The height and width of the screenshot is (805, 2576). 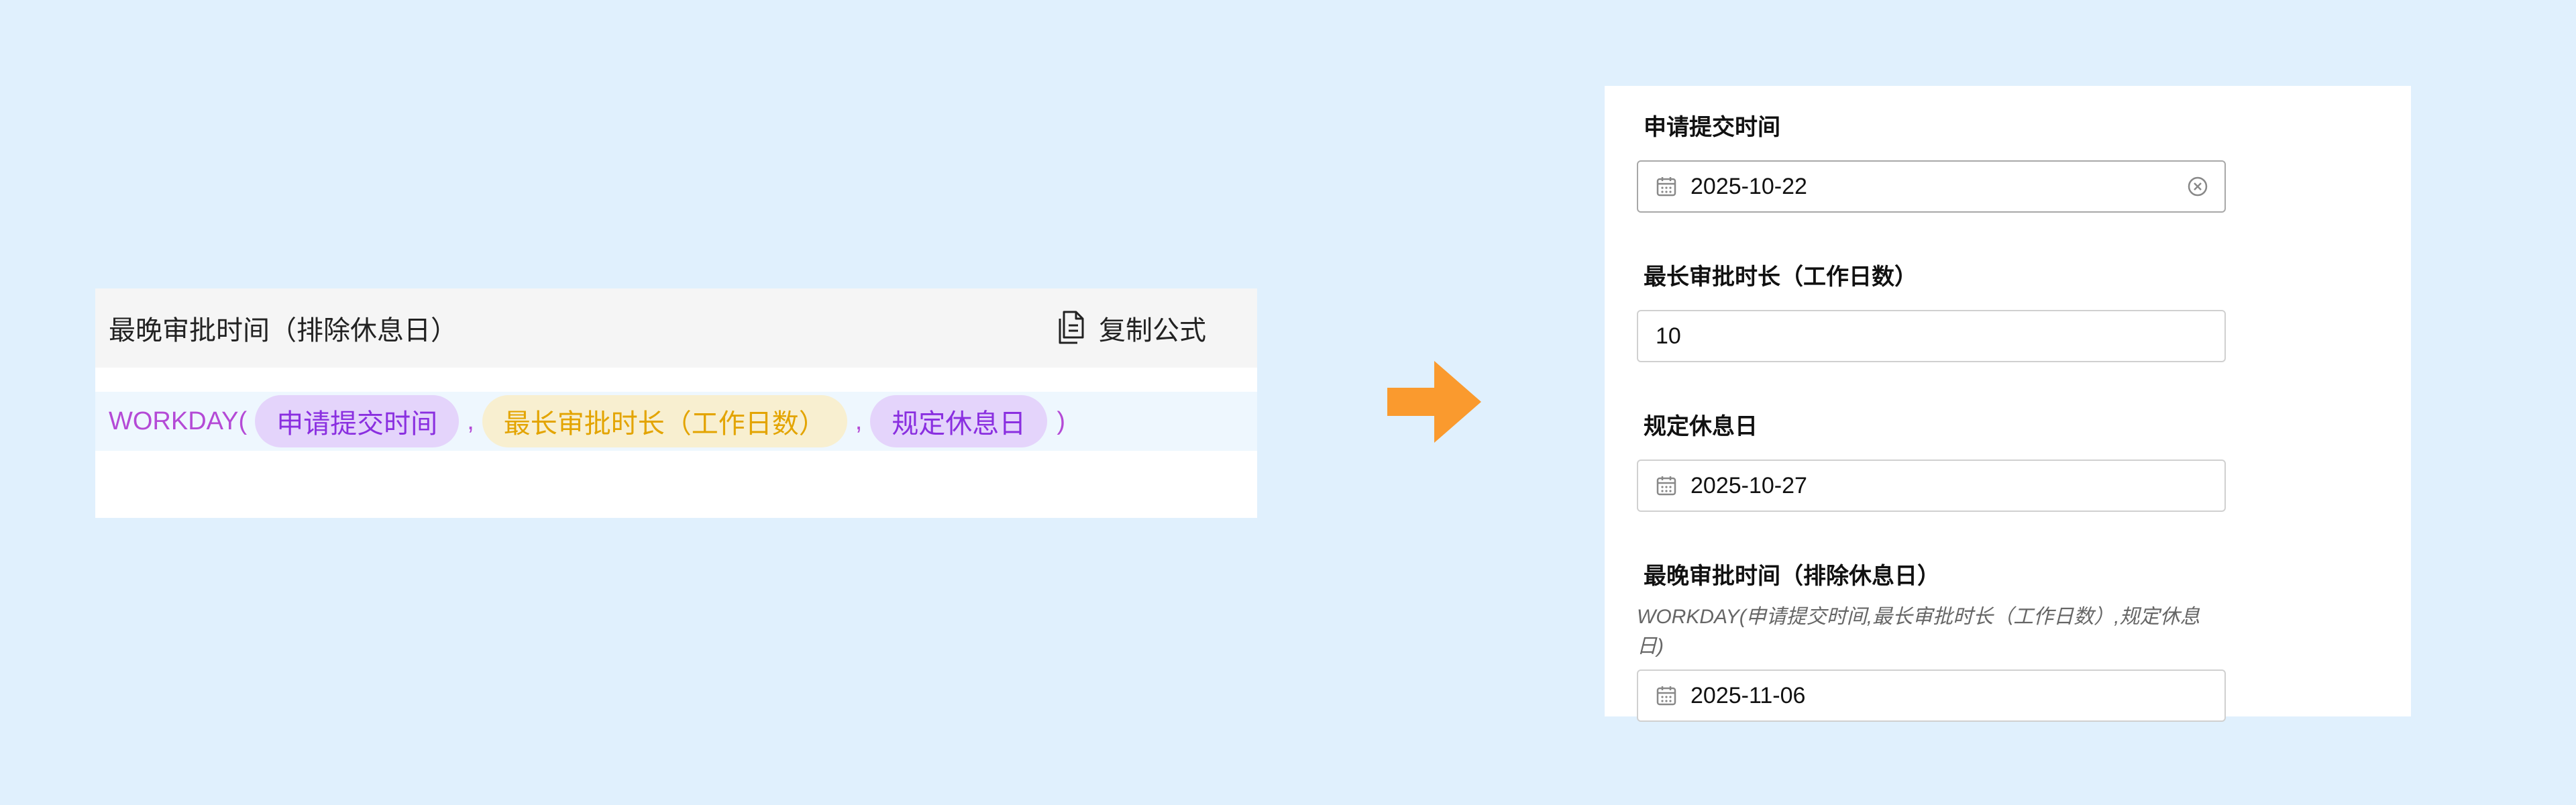 What do you see at coordinates (1712, 127) in the screenshot?
I see `field-label: 申请提交时间` at bounding box center [1712, 127].